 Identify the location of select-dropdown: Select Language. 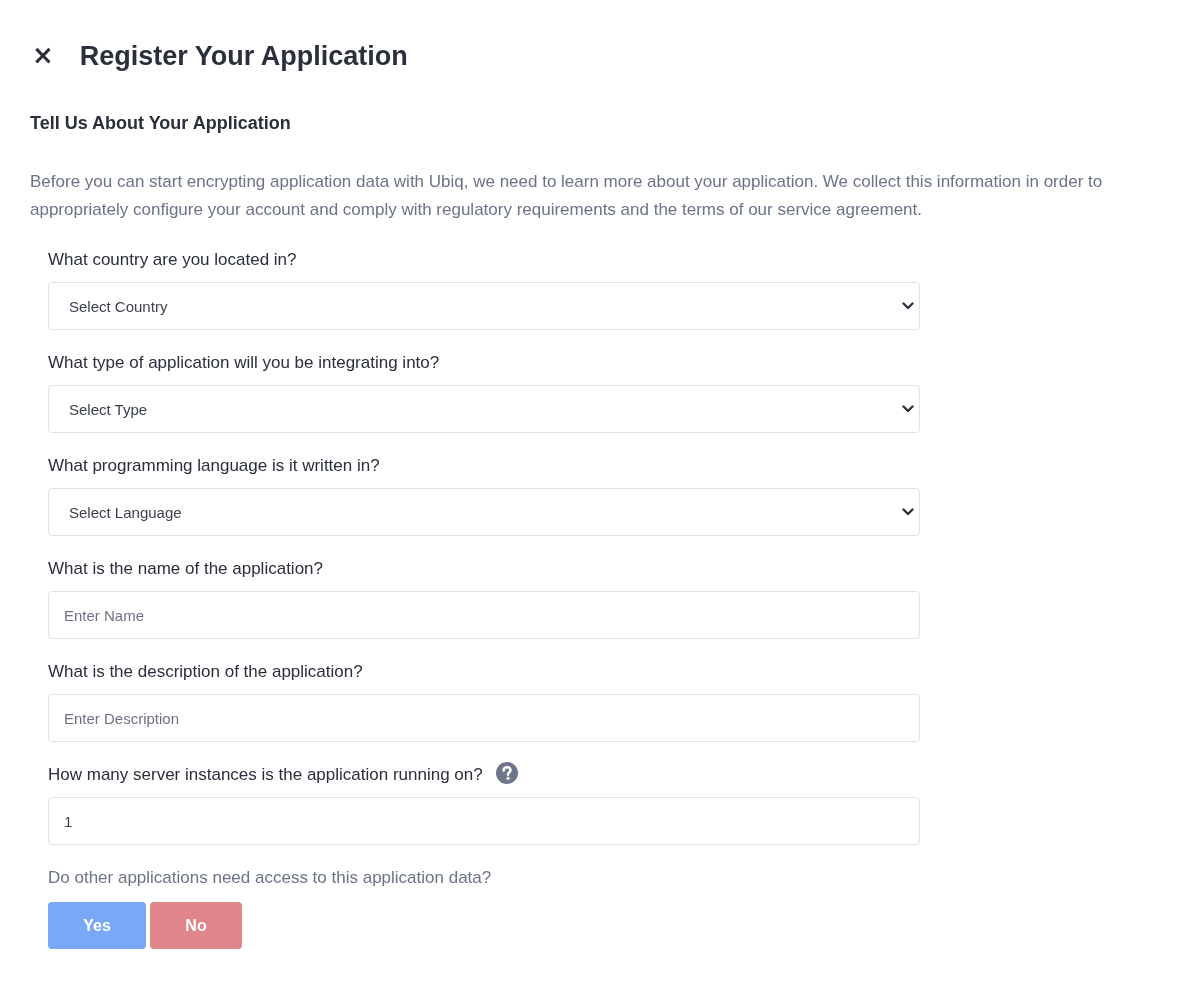
(484, 512).